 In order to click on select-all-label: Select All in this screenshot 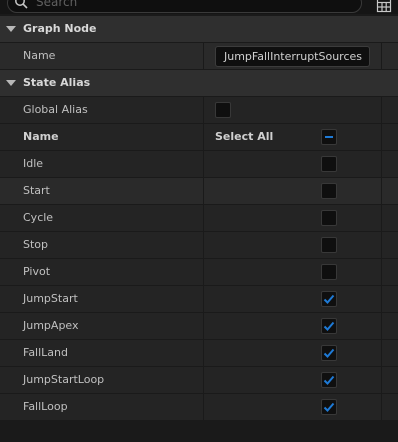, I will do `click(244, 136)`.